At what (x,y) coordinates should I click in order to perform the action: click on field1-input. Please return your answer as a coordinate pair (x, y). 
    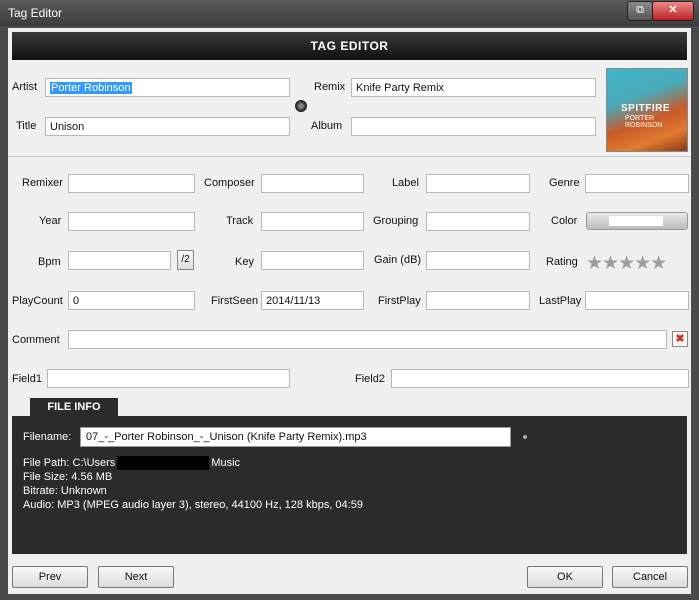
    Looking at the image, I should click on (168, 378).